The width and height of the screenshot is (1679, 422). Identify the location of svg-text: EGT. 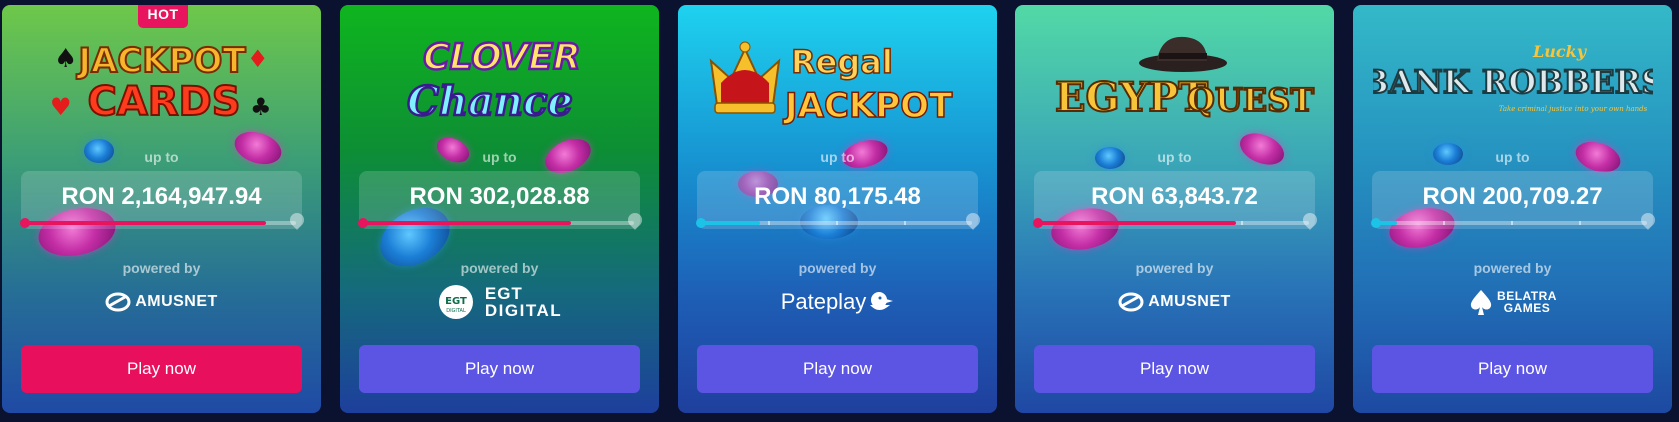
(456, 301).